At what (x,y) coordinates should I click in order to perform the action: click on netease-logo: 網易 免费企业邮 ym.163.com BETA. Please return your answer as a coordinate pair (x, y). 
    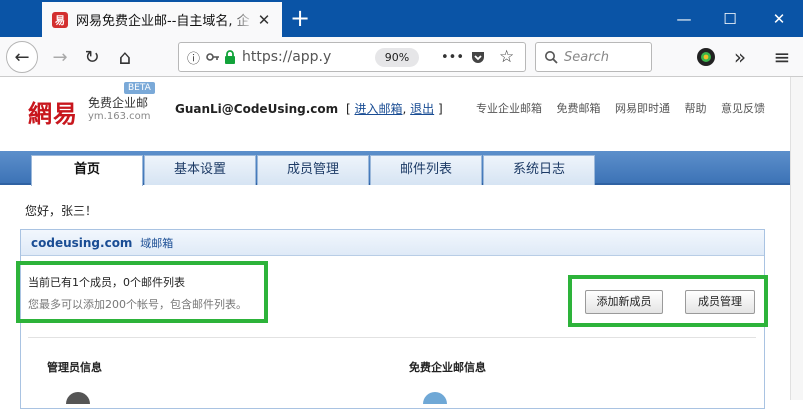
    Looking at the image, I should click on (98, 107).